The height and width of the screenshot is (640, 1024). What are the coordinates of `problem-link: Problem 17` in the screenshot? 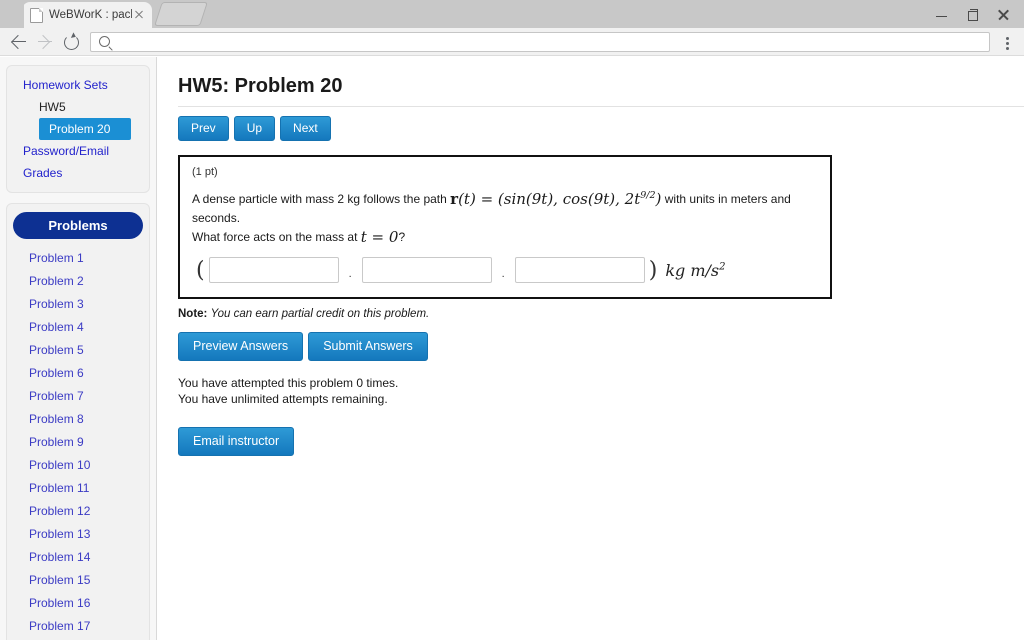 It's located at (78, 626).